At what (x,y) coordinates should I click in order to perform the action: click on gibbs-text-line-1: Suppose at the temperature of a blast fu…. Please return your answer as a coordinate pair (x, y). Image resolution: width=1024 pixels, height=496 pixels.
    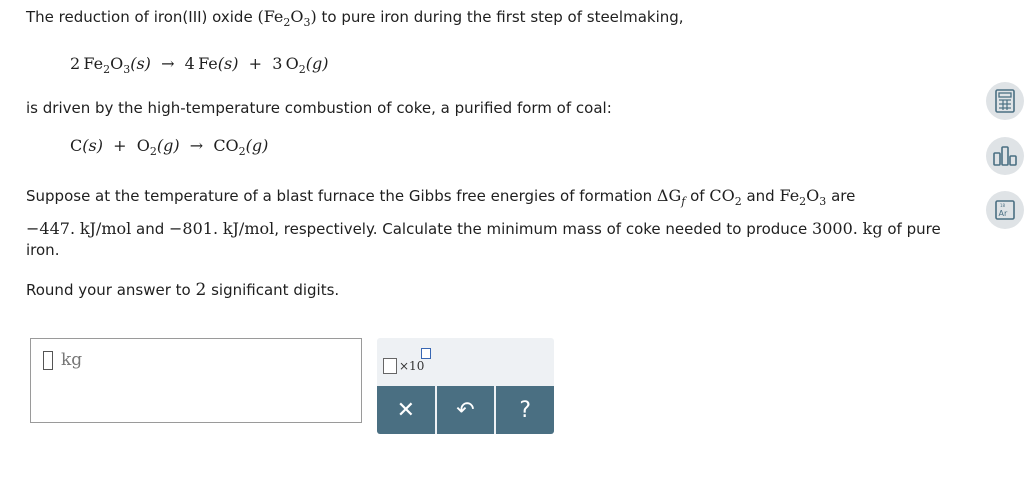
    Looking at the image, I should click on (441, 197).